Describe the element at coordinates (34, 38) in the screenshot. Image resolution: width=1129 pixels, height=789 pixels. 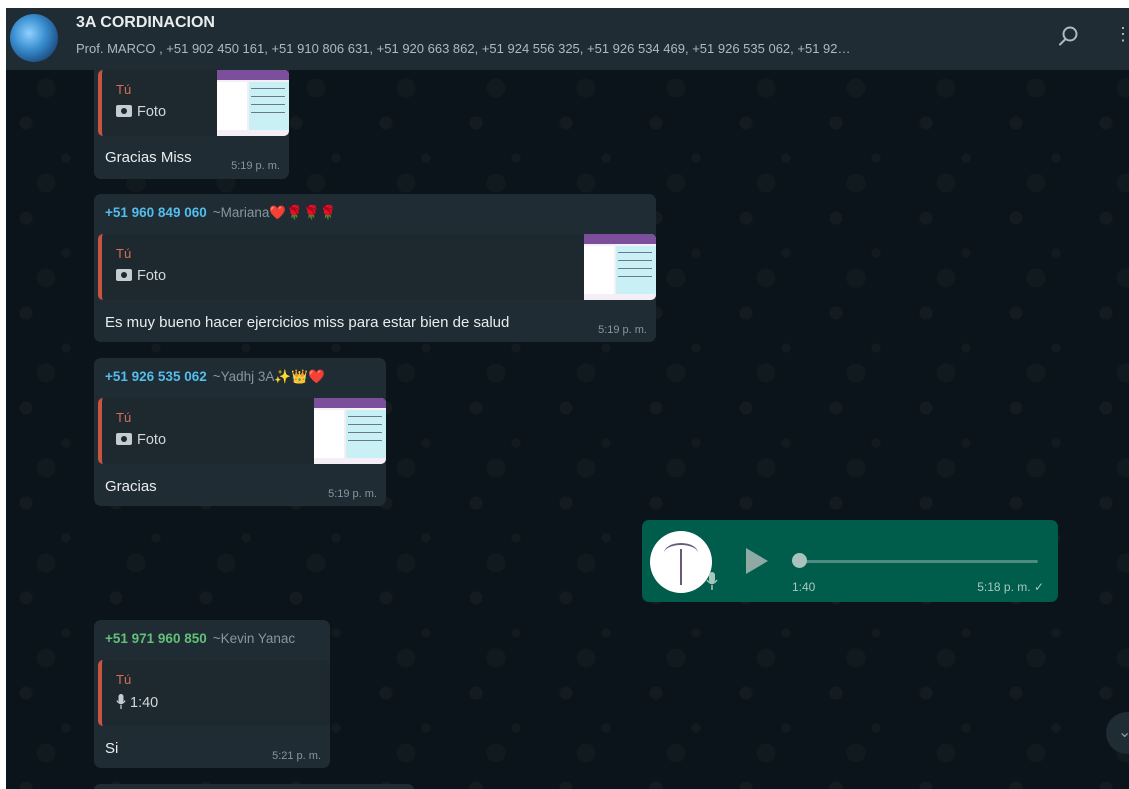
I see `group-avatar` at that location.